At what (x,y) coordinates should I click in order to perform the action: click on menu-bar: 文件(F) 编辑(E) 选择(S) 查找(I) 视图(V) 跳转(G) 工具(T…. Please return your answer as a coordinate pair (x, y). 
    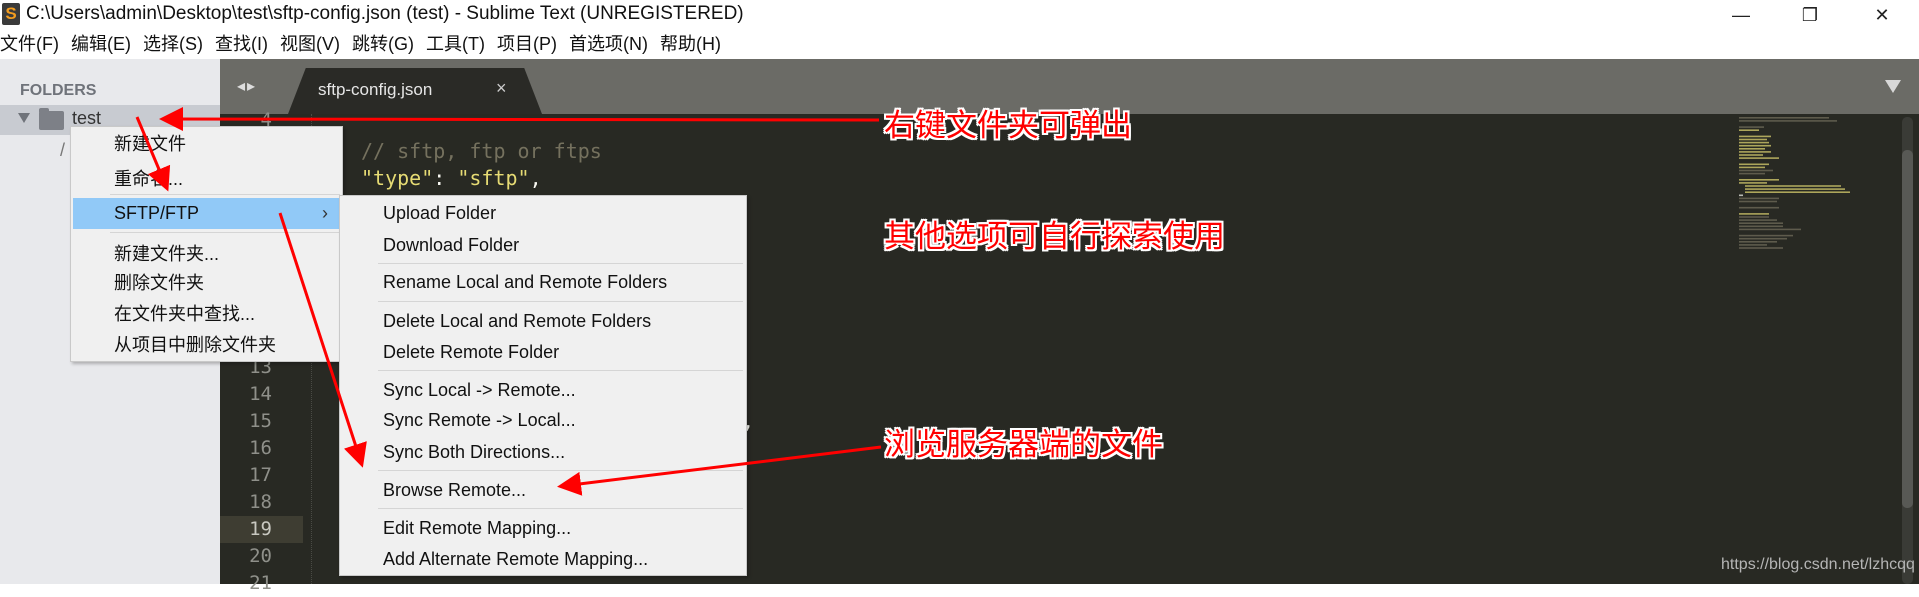
    Looking at the image, I should click on (959, 44).